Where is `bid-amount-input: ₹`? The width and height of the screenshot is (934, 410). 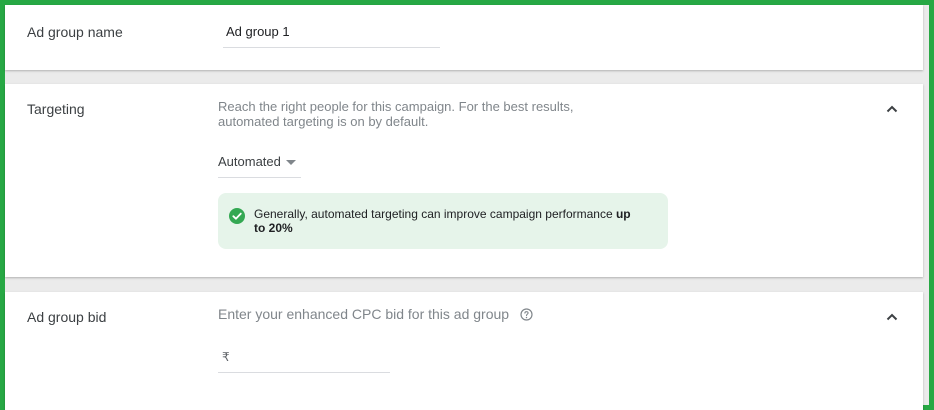
bid-amount-input: ₹ is located at coordinates (304, 358).